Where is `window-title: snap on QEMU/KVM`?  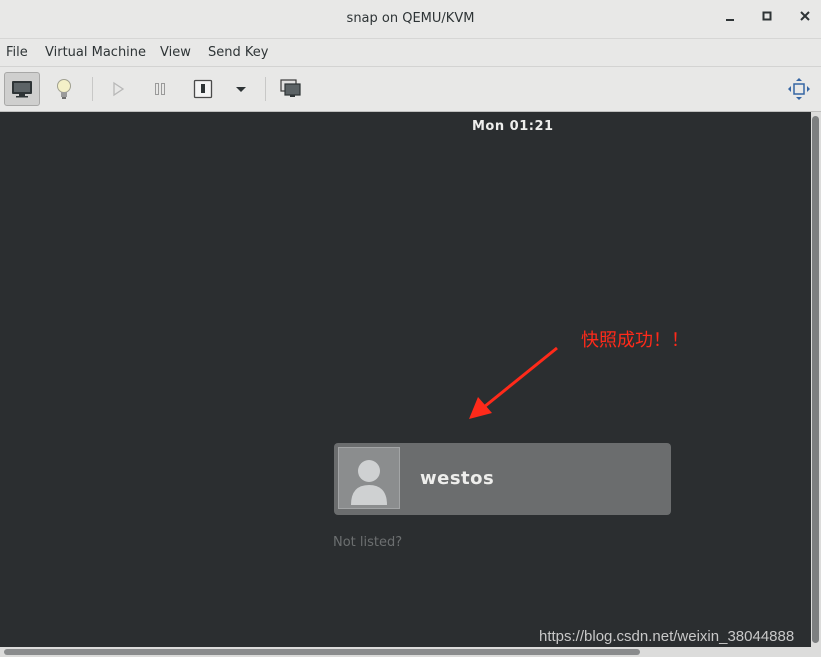 window-title: snap on QEMU/KVM is located at coordinates (410, 18).